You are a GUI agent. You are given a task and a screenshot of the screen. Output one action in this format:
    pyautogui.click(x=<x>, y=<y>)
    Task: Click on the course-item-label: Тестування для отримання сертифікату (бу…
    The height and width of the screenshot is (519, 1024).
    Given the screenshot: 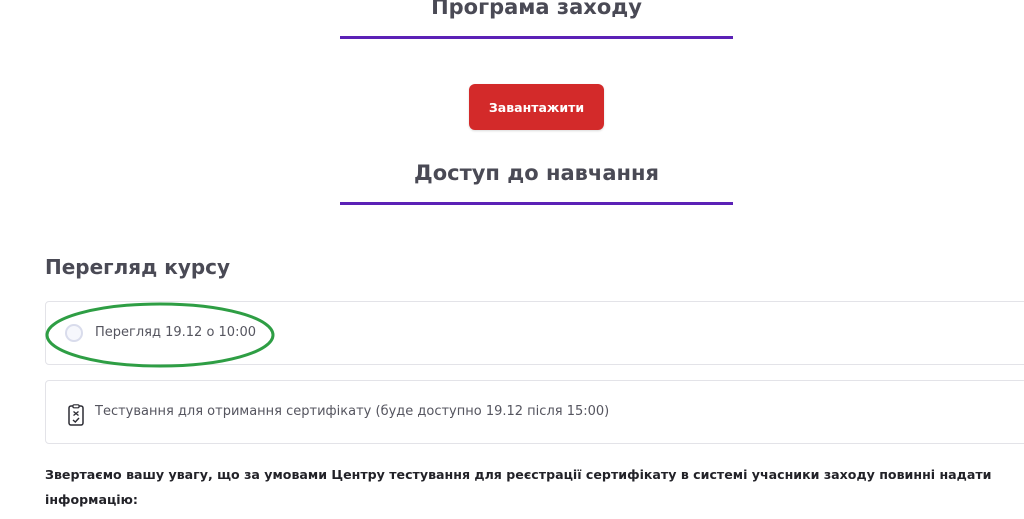 What is the action you would take?
    pyautogui.click(x=352, y=411)
    